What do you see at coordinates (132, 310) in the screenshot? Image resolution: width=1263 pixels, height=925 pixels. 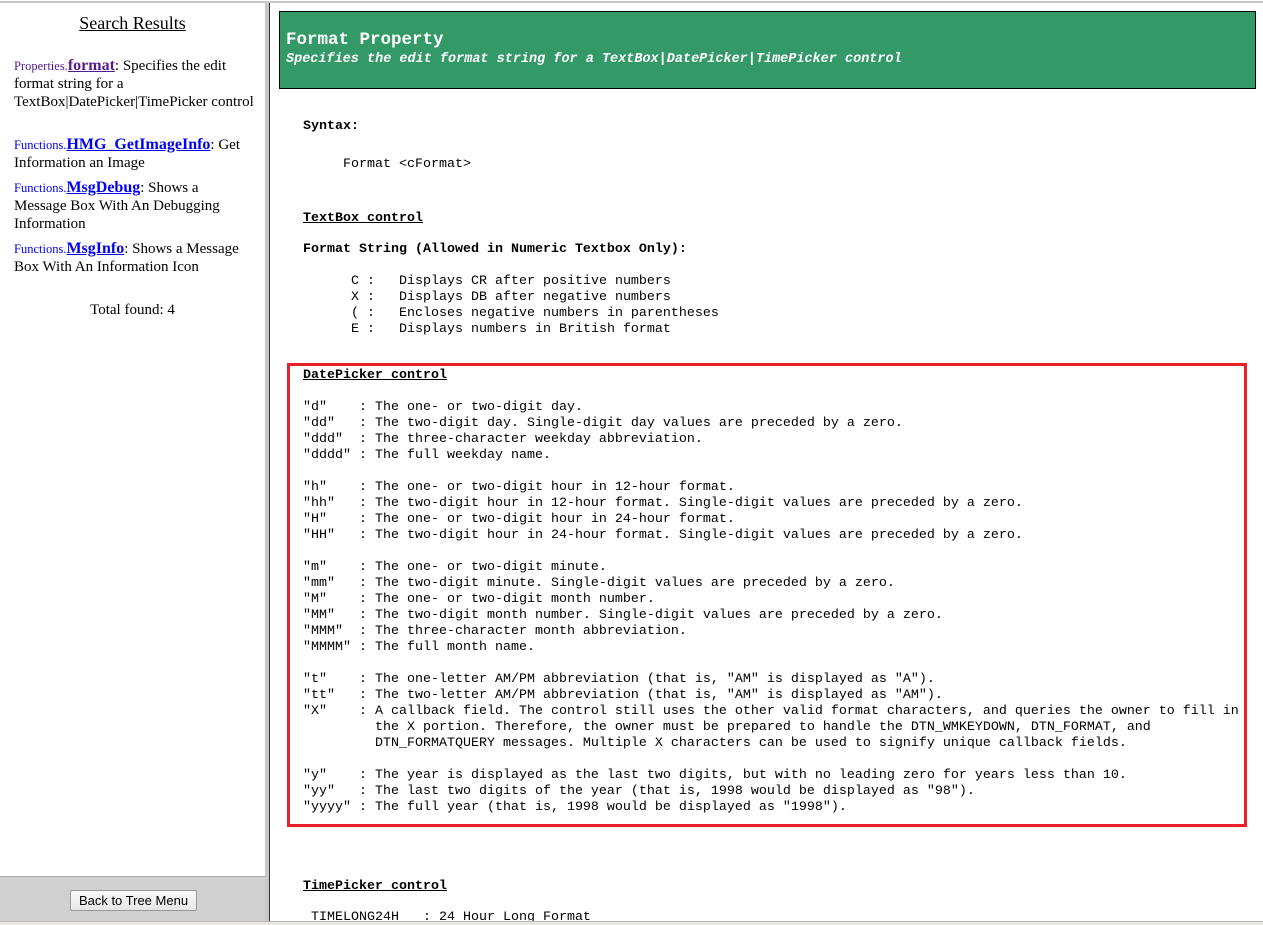 I see `total-found: Total found: 4` at bounding box center [132, 310].